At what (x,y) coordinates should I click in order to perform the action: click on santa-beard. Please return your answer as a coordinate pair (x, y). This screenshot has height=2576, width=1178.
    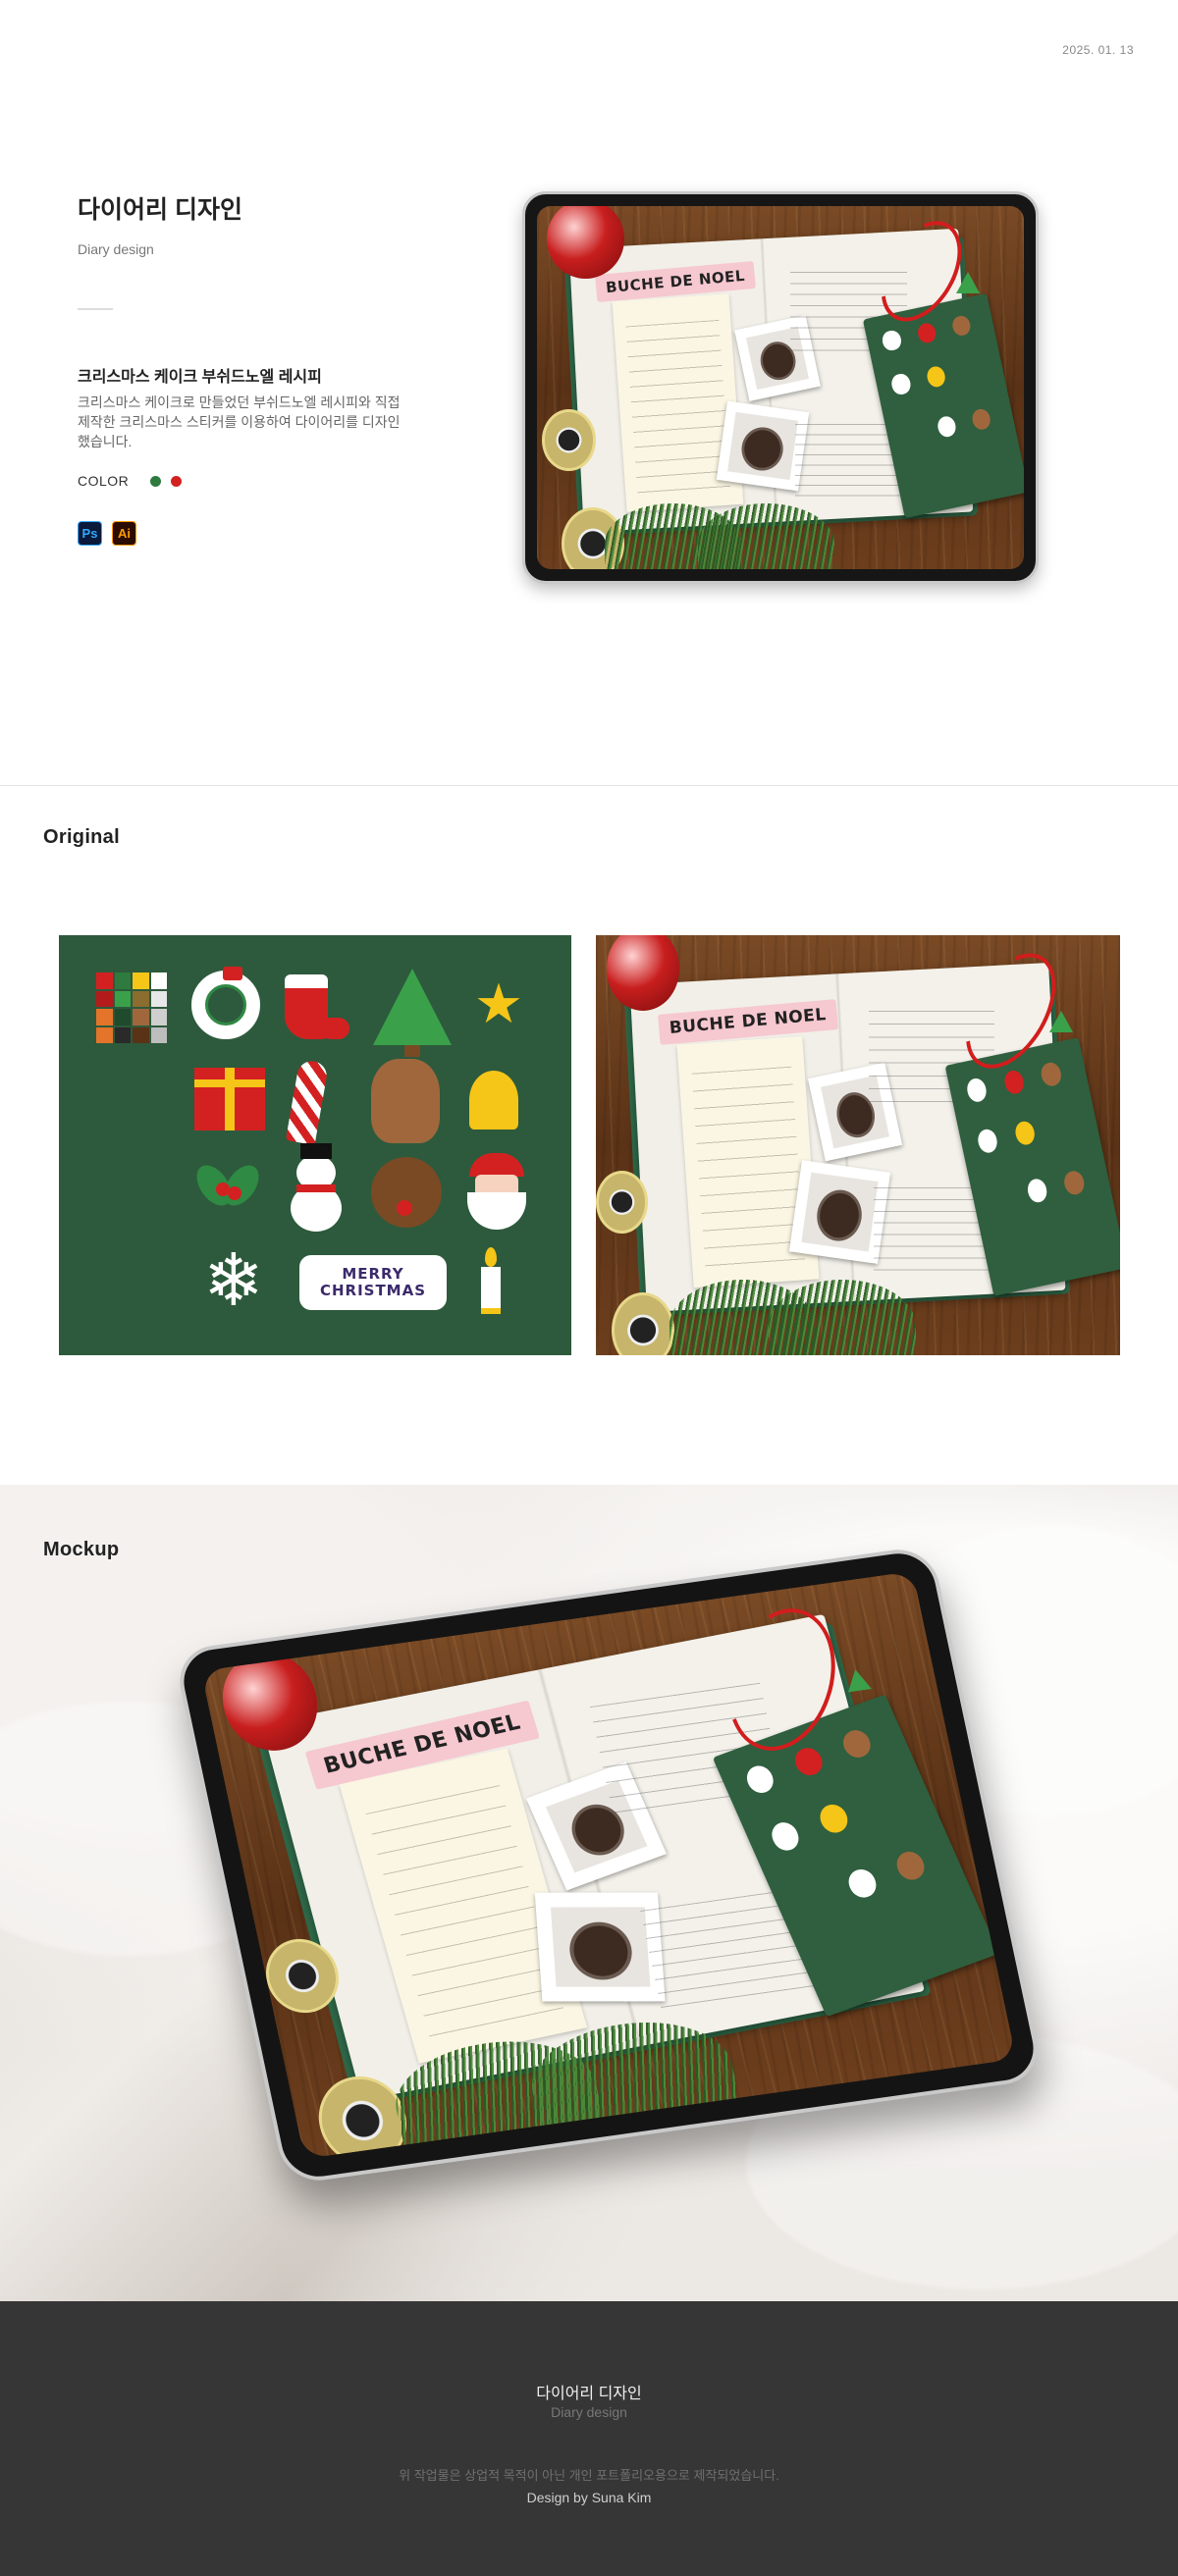
    Looking at the image, I should click on (497, 1211).